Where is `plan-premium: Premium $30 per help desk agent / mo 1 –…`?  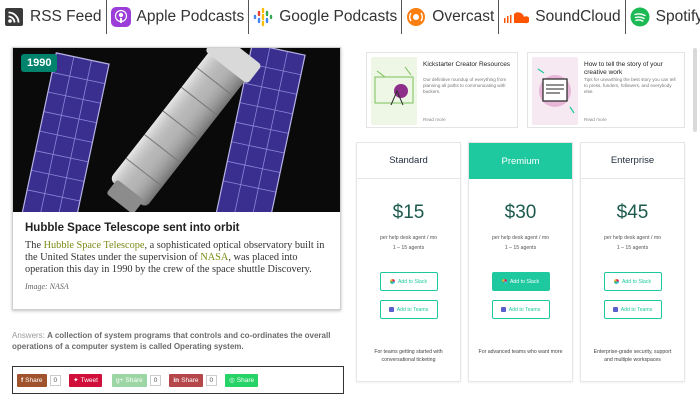 plan-premium: Premium $30 per help desk agent / mo 1 –… is located at coordinates (520, 262).